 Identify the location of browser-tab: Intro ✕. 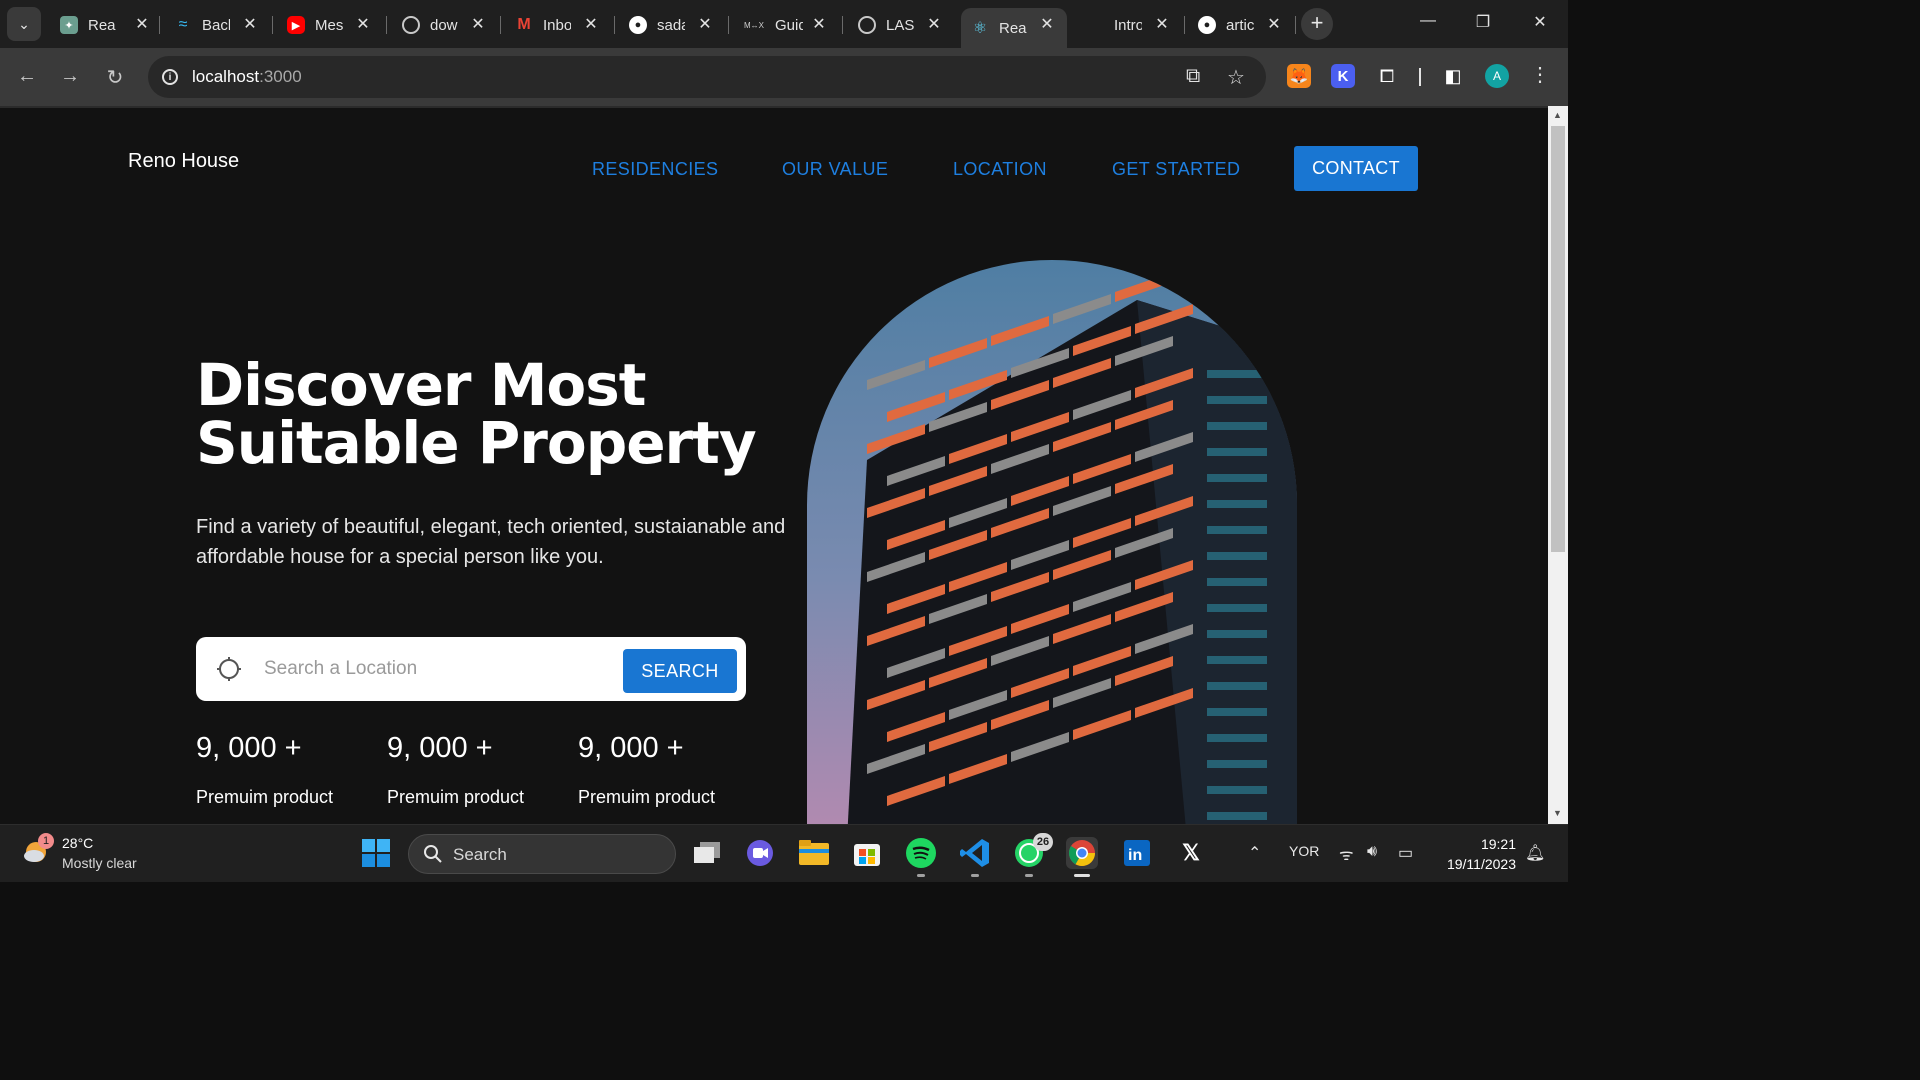
(1129, 25).